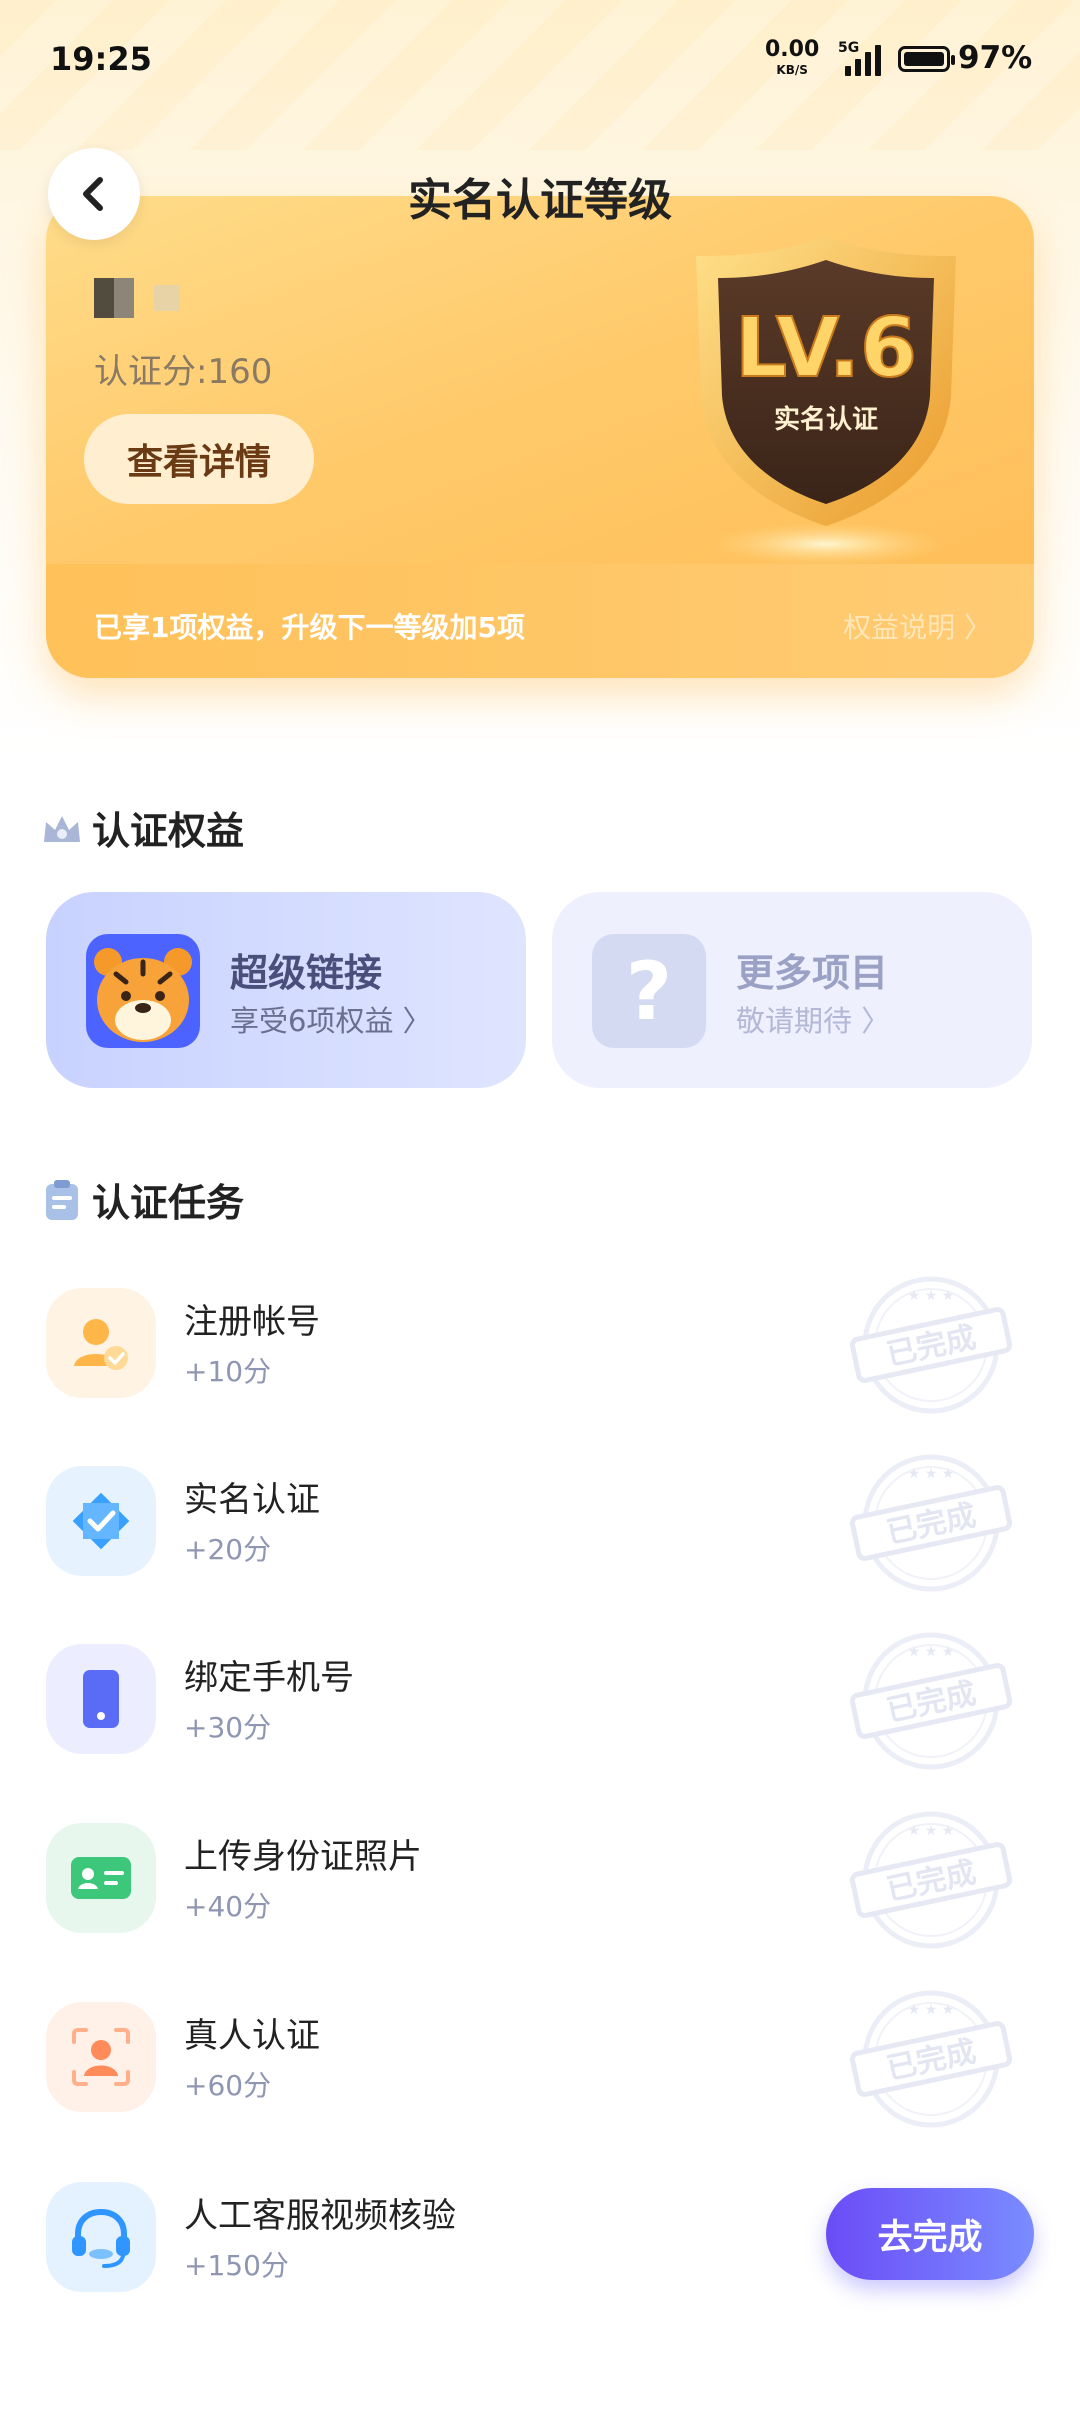 This screenshot has height=2412, width=1080. What do you see at coordinates (168, 831) in the screenshot?
I see `benefits-section-label: 认证权益` at bounding box center [168, 831].